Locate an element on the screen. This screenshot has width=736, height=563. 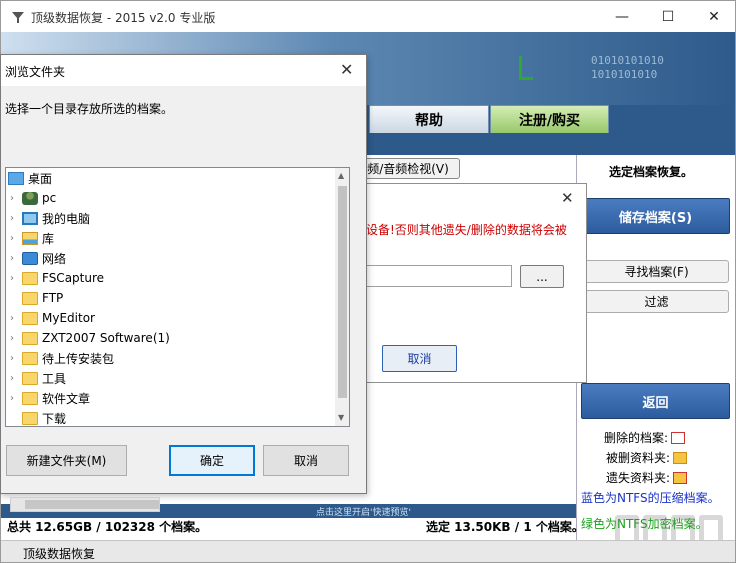
library-icon is located at coordinates (30, 238).